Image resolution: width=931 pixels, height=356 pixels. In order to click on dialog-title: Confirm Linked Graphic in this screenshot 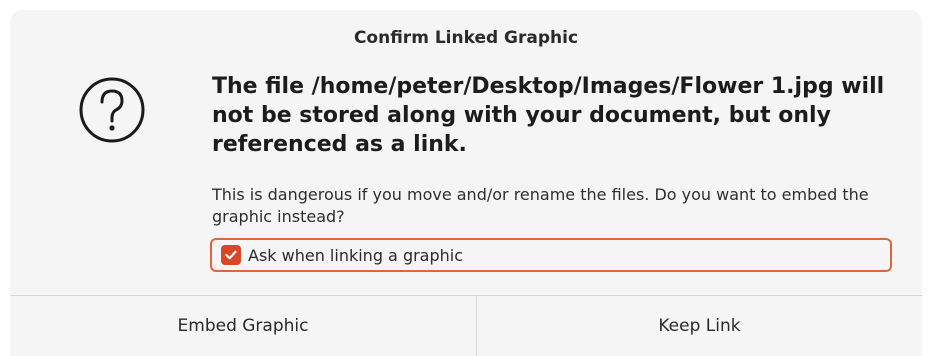, I will do `click(466, 38)`.